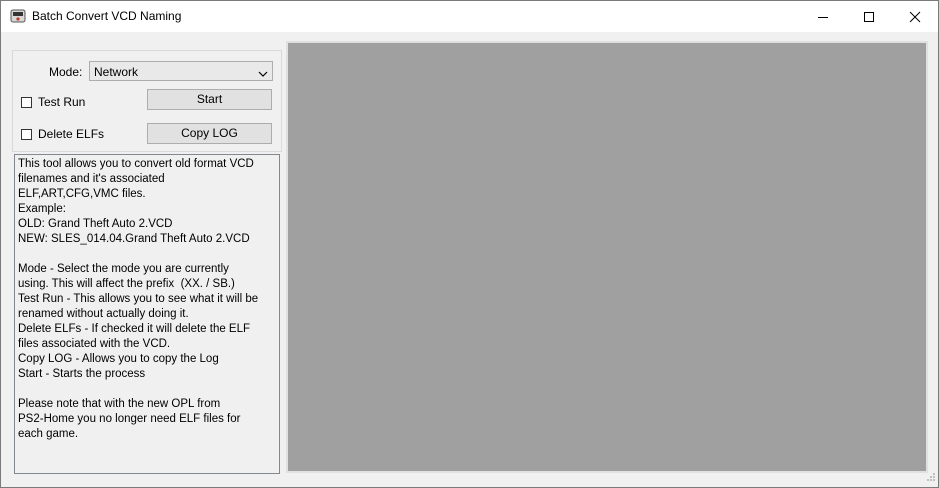  I want to click on chevron-down-icon, so click(263, 74).